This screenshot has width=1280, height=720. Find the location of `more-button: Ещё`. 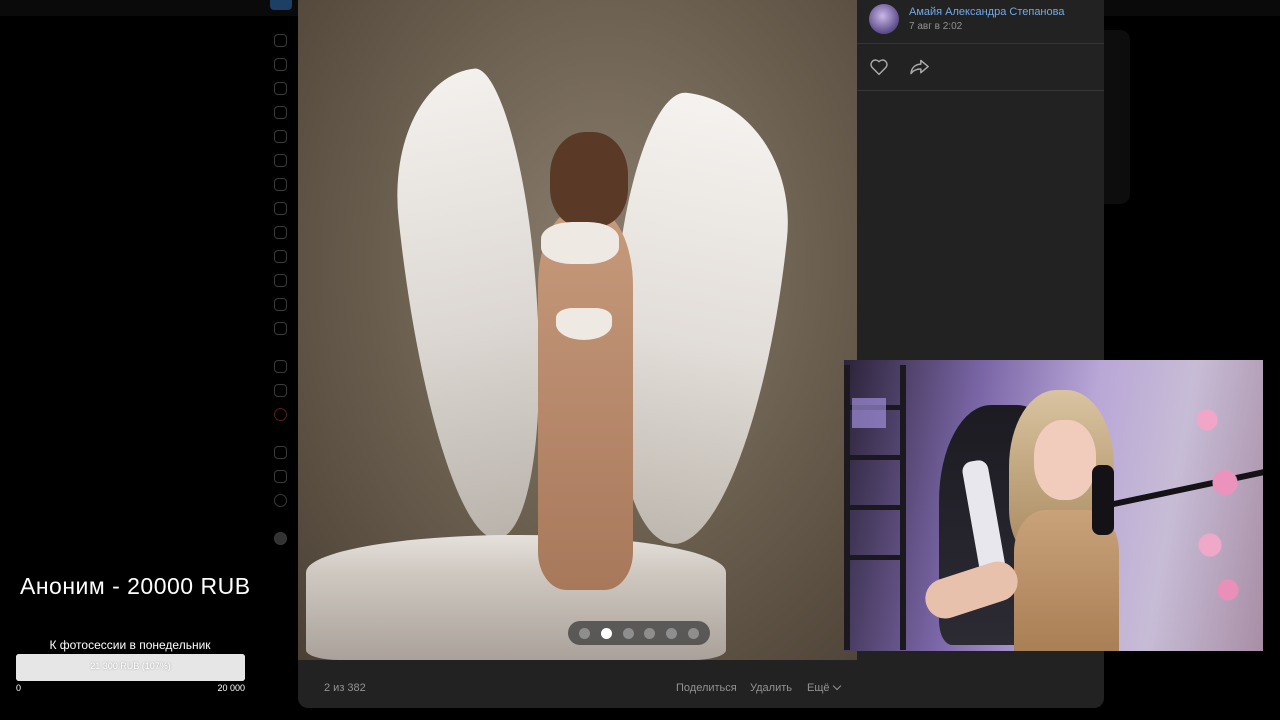

more-button: Ещё is located at coordinates (824, 687).